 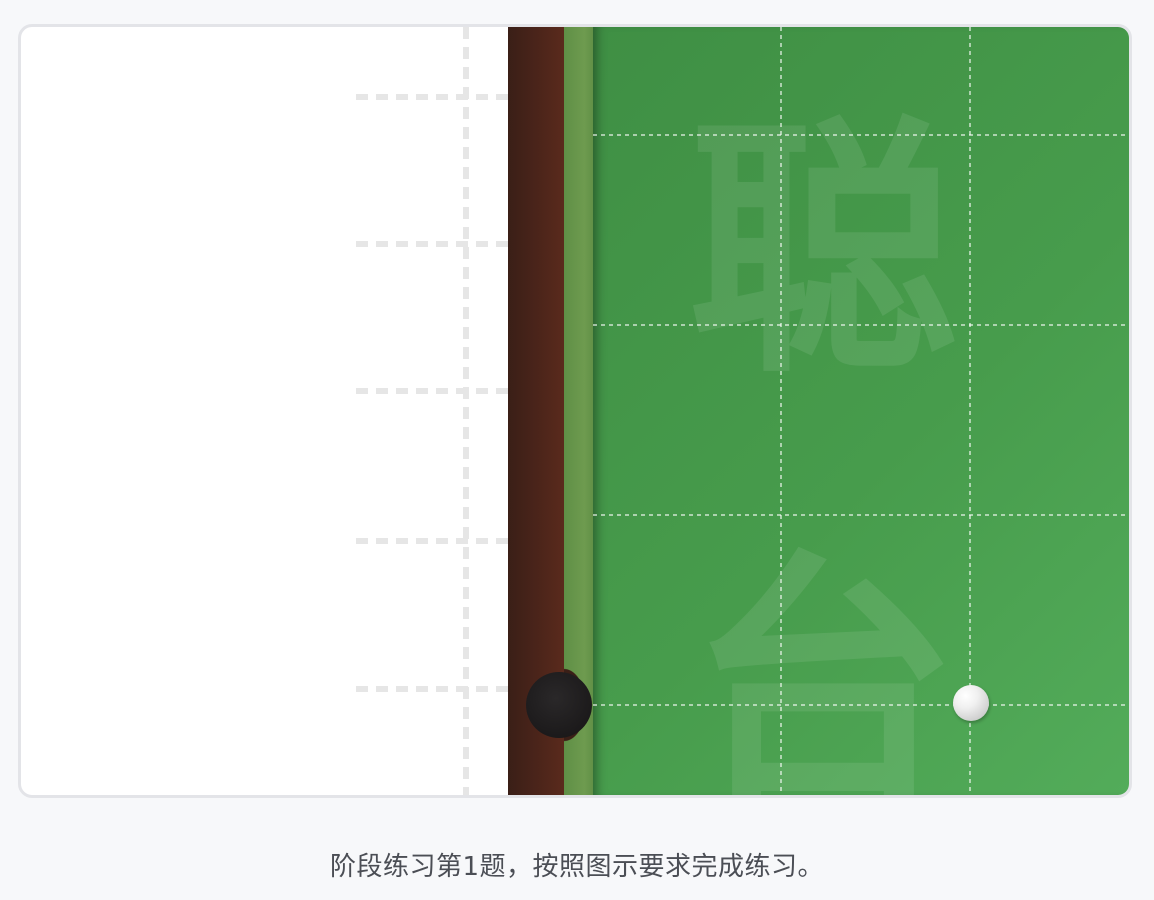 I want to click on exercise-caption: 阶段练习第1题，按照图示要求完成练习。, so click(x=577, y=867).